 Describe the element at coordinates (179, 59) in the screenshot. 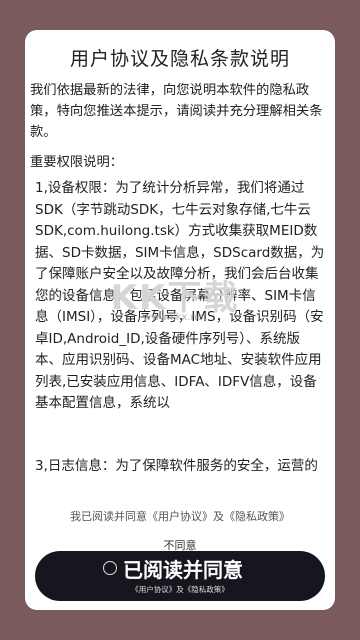

I see `dialog-title: 用户协议及隐私条款说明` at that location.